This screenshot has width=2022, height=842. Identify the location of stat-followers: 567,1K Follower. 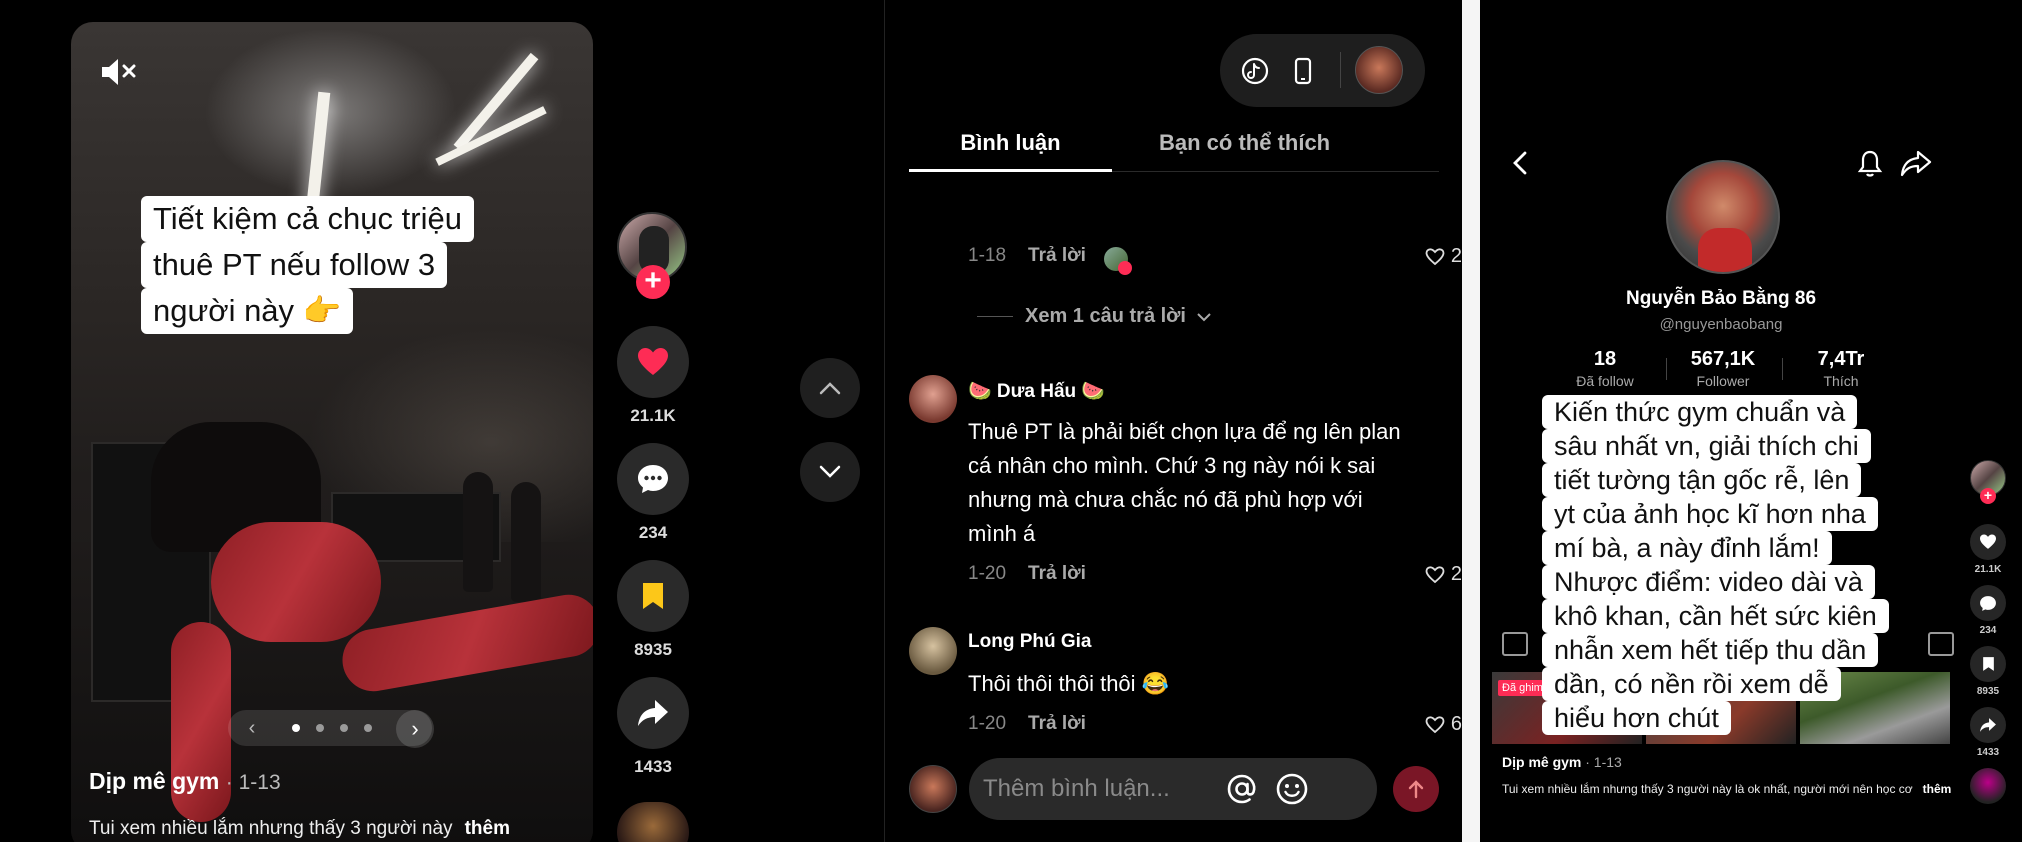
(1723, 368).